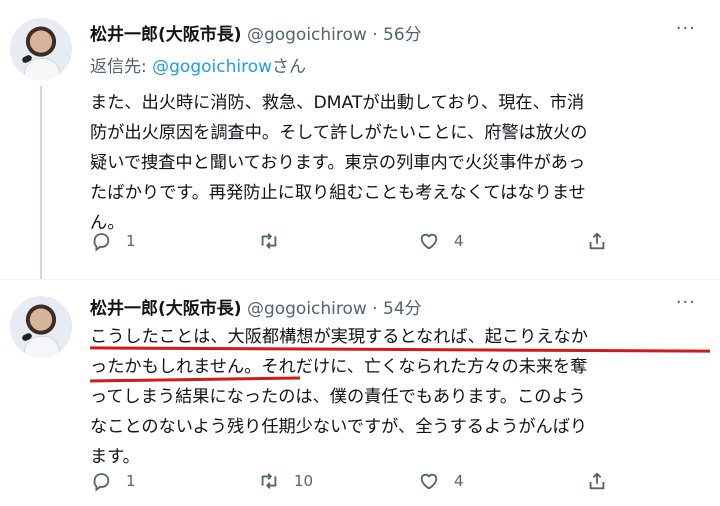 The width and height of the screenshot is (720, 506). I want to click on tweet-header: 松井一郎(大阪市長) @gogoichirow · 56分, so click(256, 32).